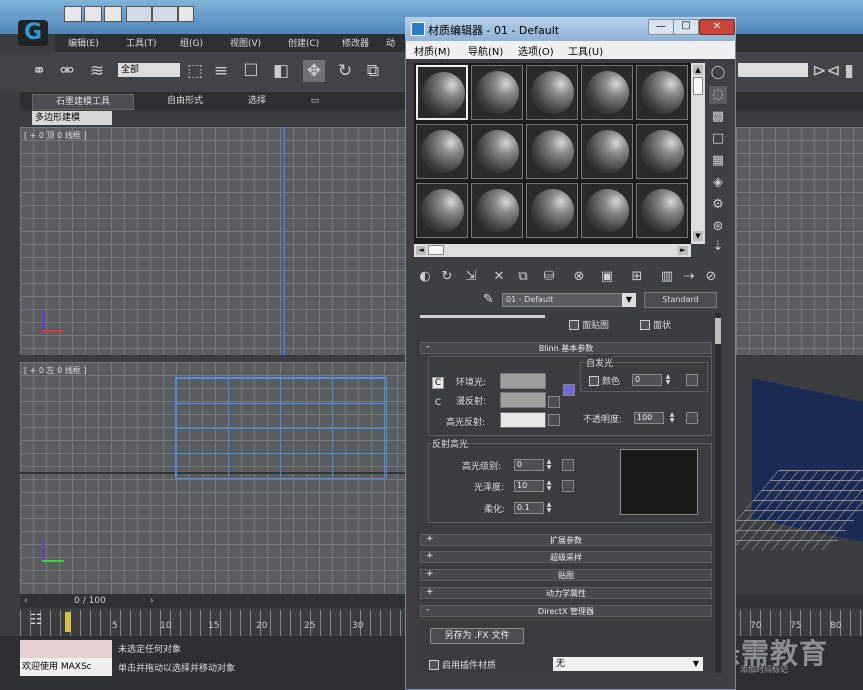 This screenshot has width=863, height=690. I want to click on video-color-check-icon: ▦, so click(718, 161).